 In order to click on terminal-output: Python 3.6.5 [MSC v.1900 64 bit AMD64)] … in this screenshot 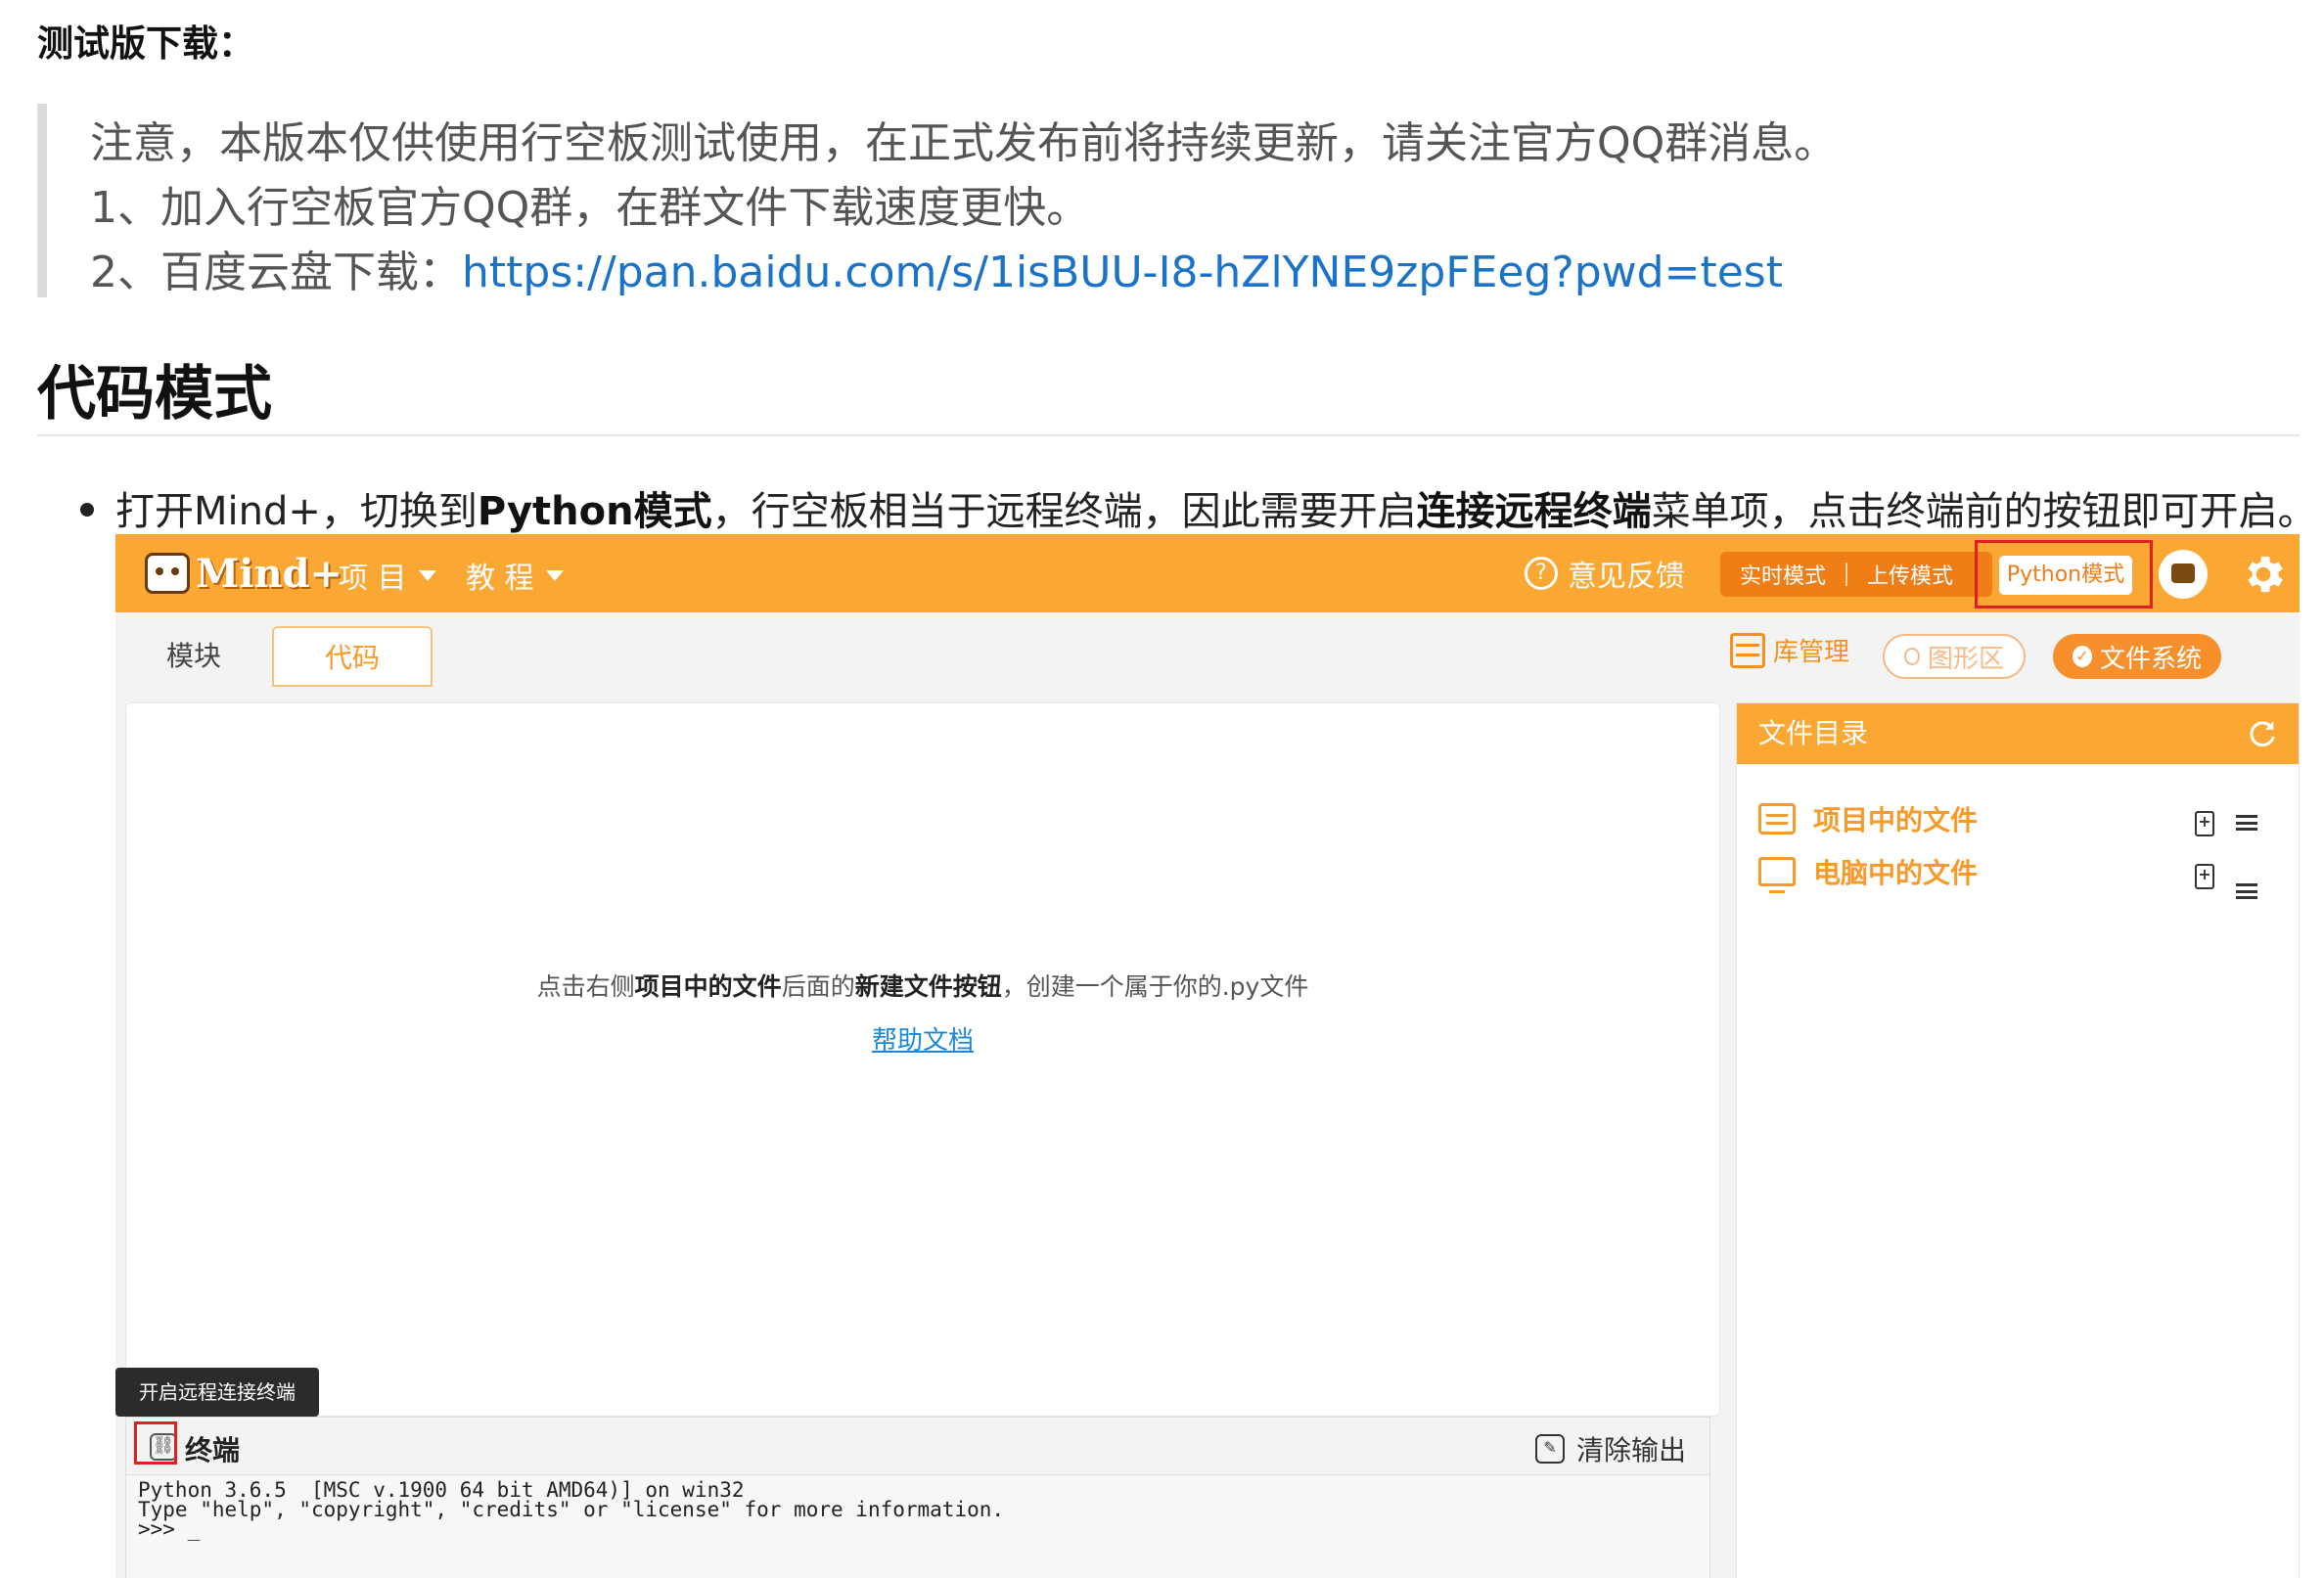, I will do `click(571, 1509)`.